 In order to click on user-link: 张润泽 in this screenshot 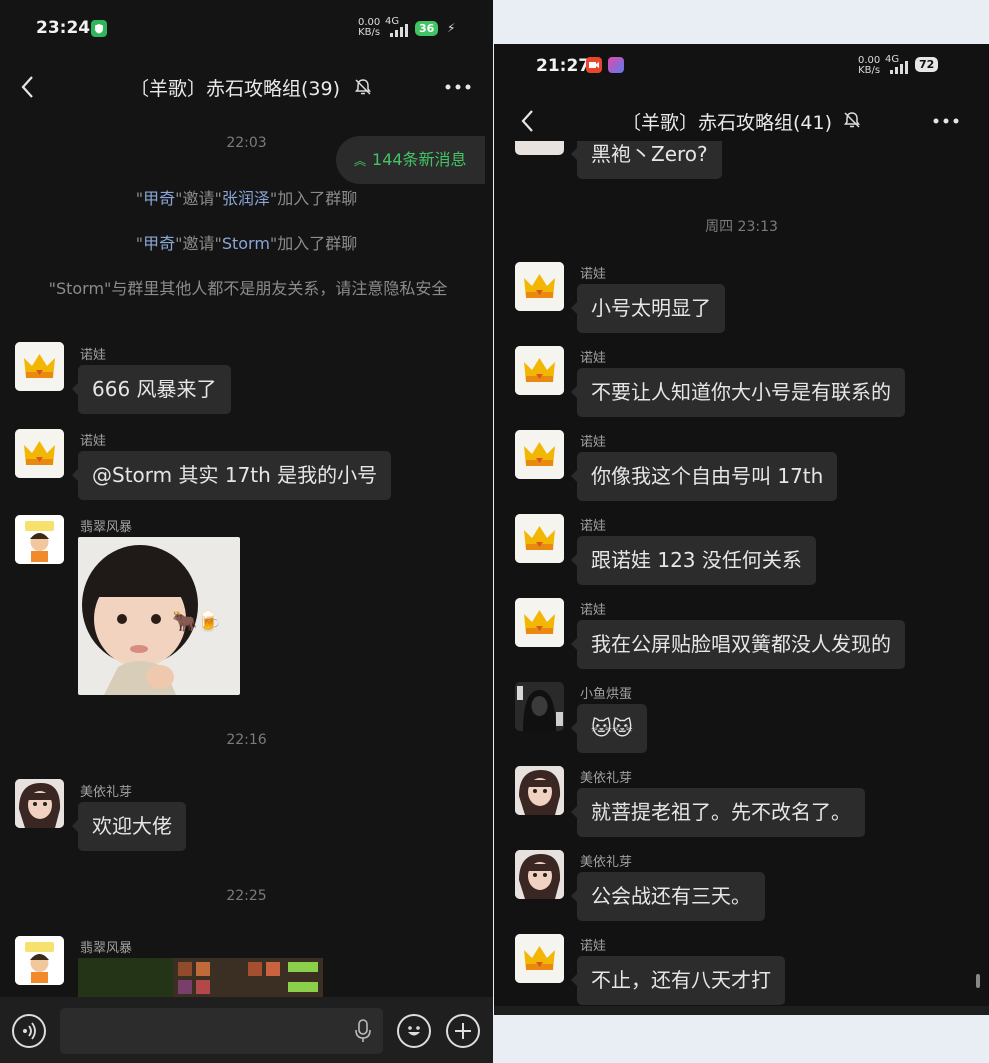, I will do `click(246, 198)`.